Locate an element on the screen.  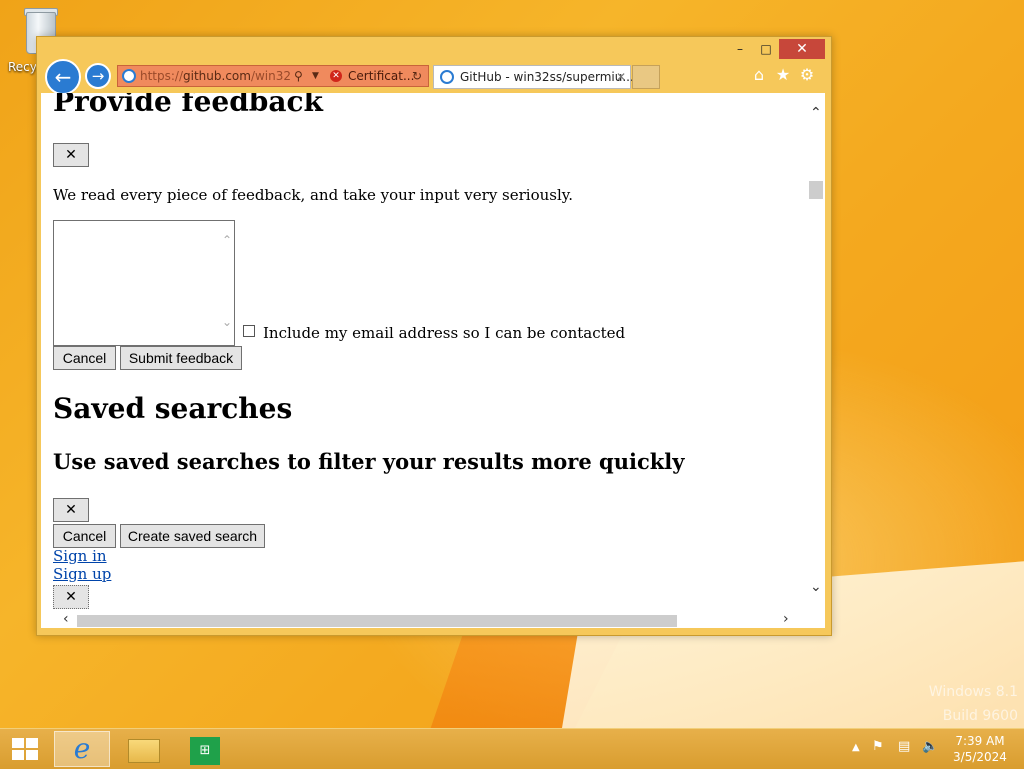
taskbar-file-explorer is located at coordinates (142, 749).